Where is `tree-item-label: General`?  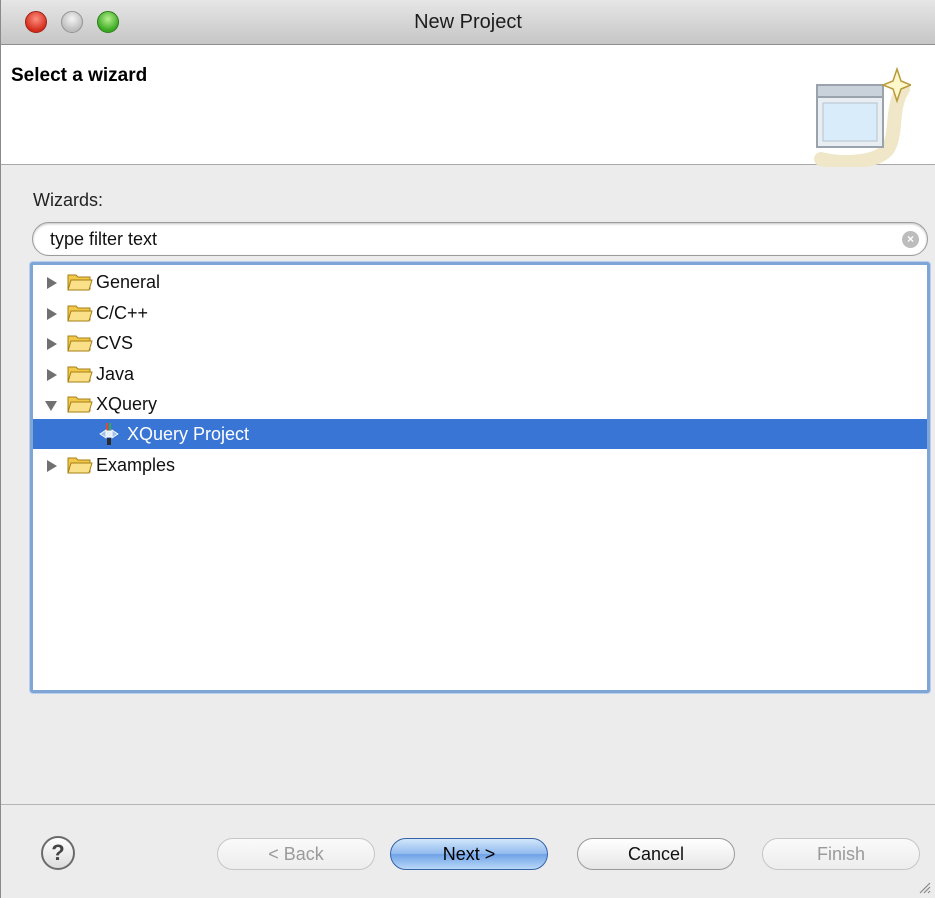 tree-item-label: General is located at coordinates (128, 282).